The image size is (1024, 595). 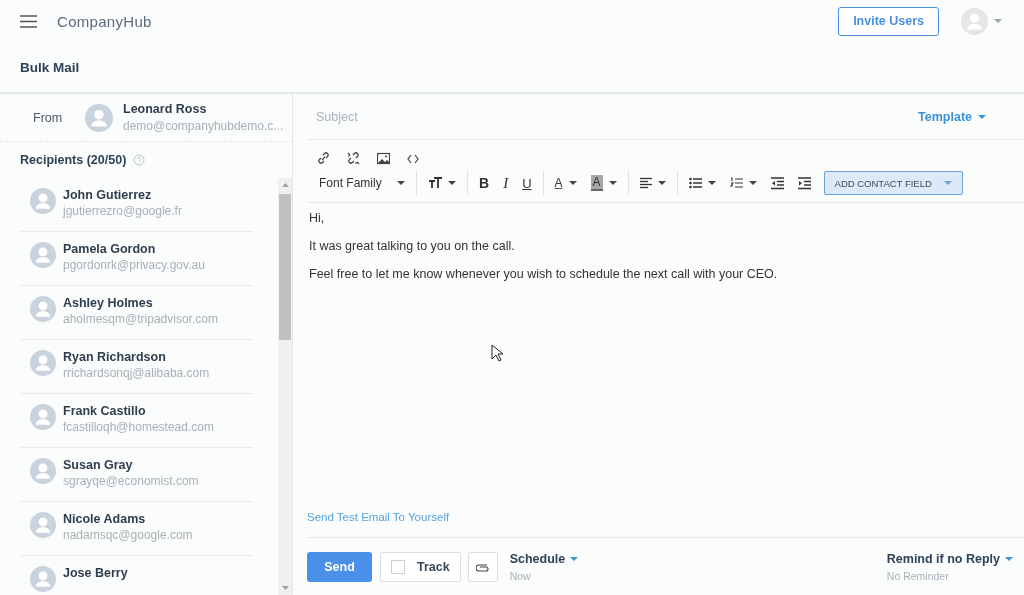 I want to click on body-paragraph: Hi,, so click(x=317, y=218).